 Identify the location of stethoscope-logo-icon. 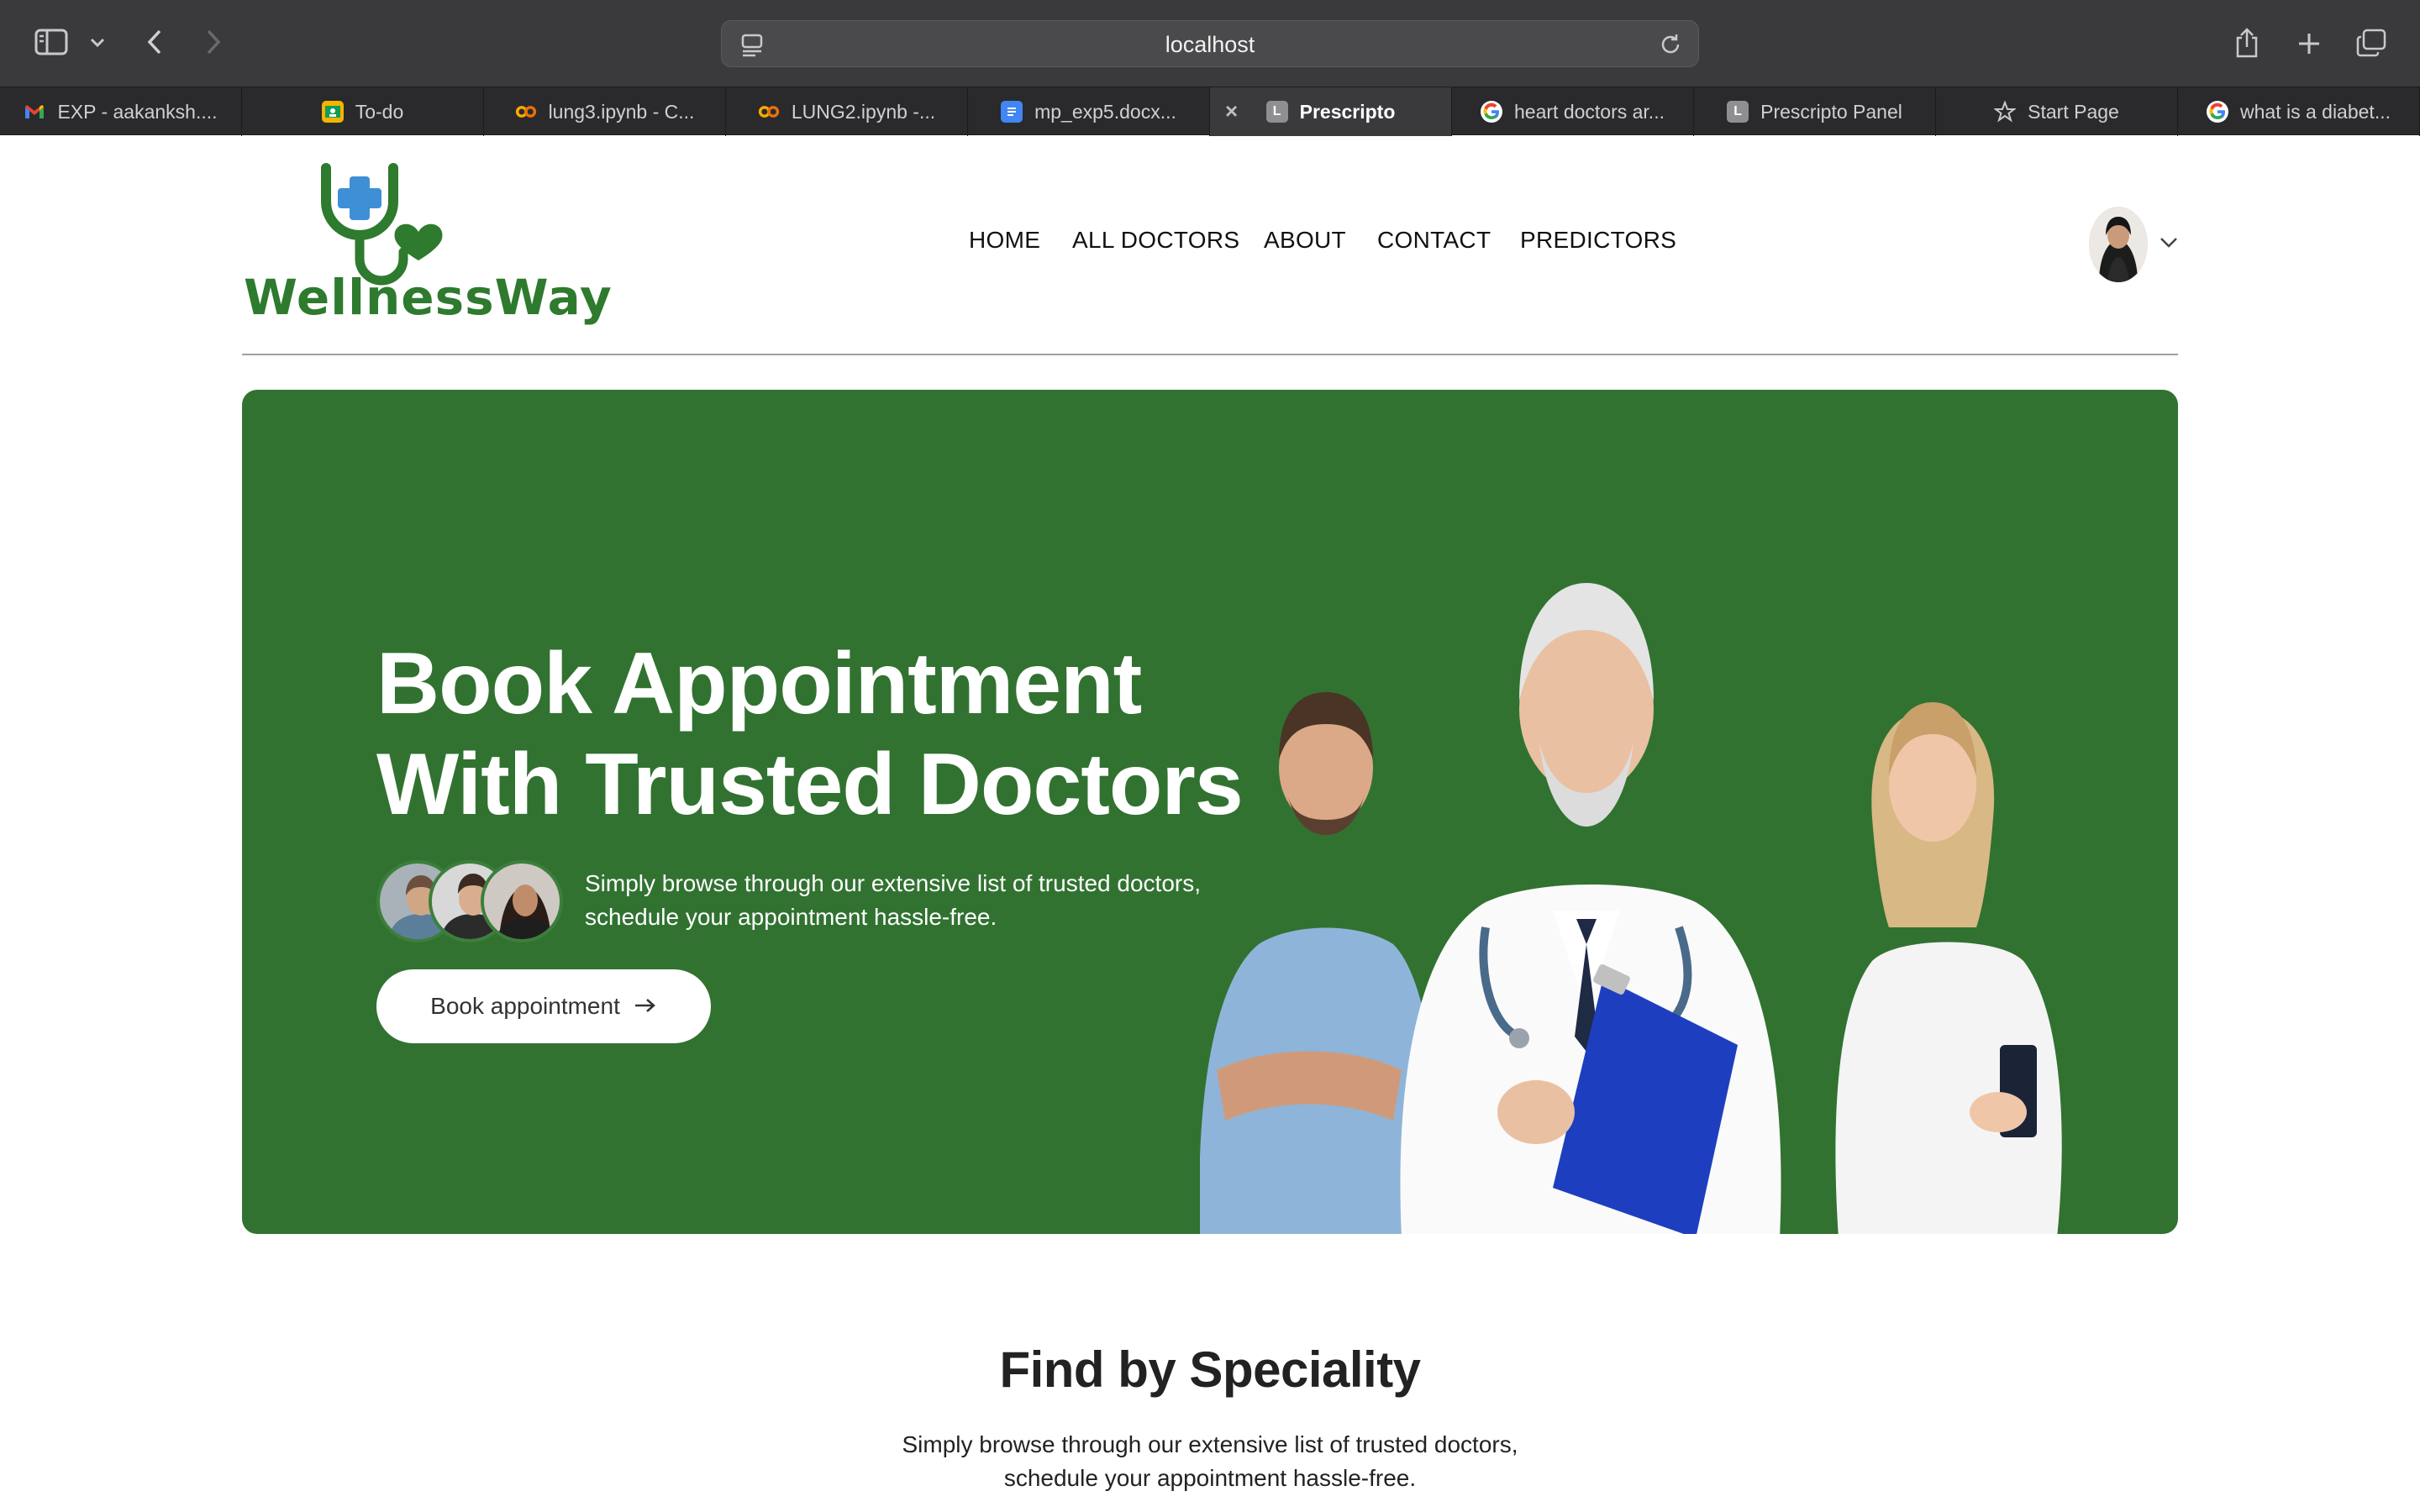
(382, 224).